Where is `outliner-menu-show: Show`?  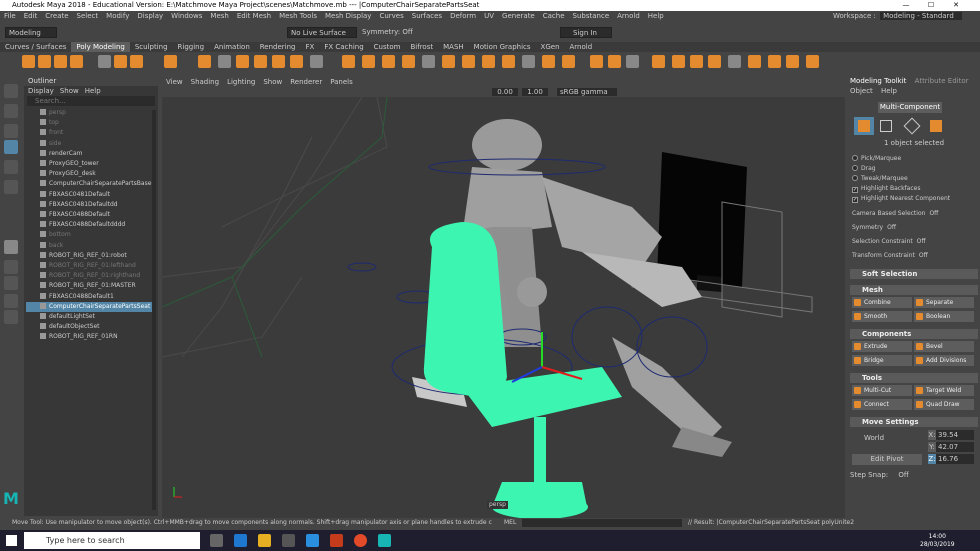
outliner-menu-show: Show is located at coordinates (69, 91).